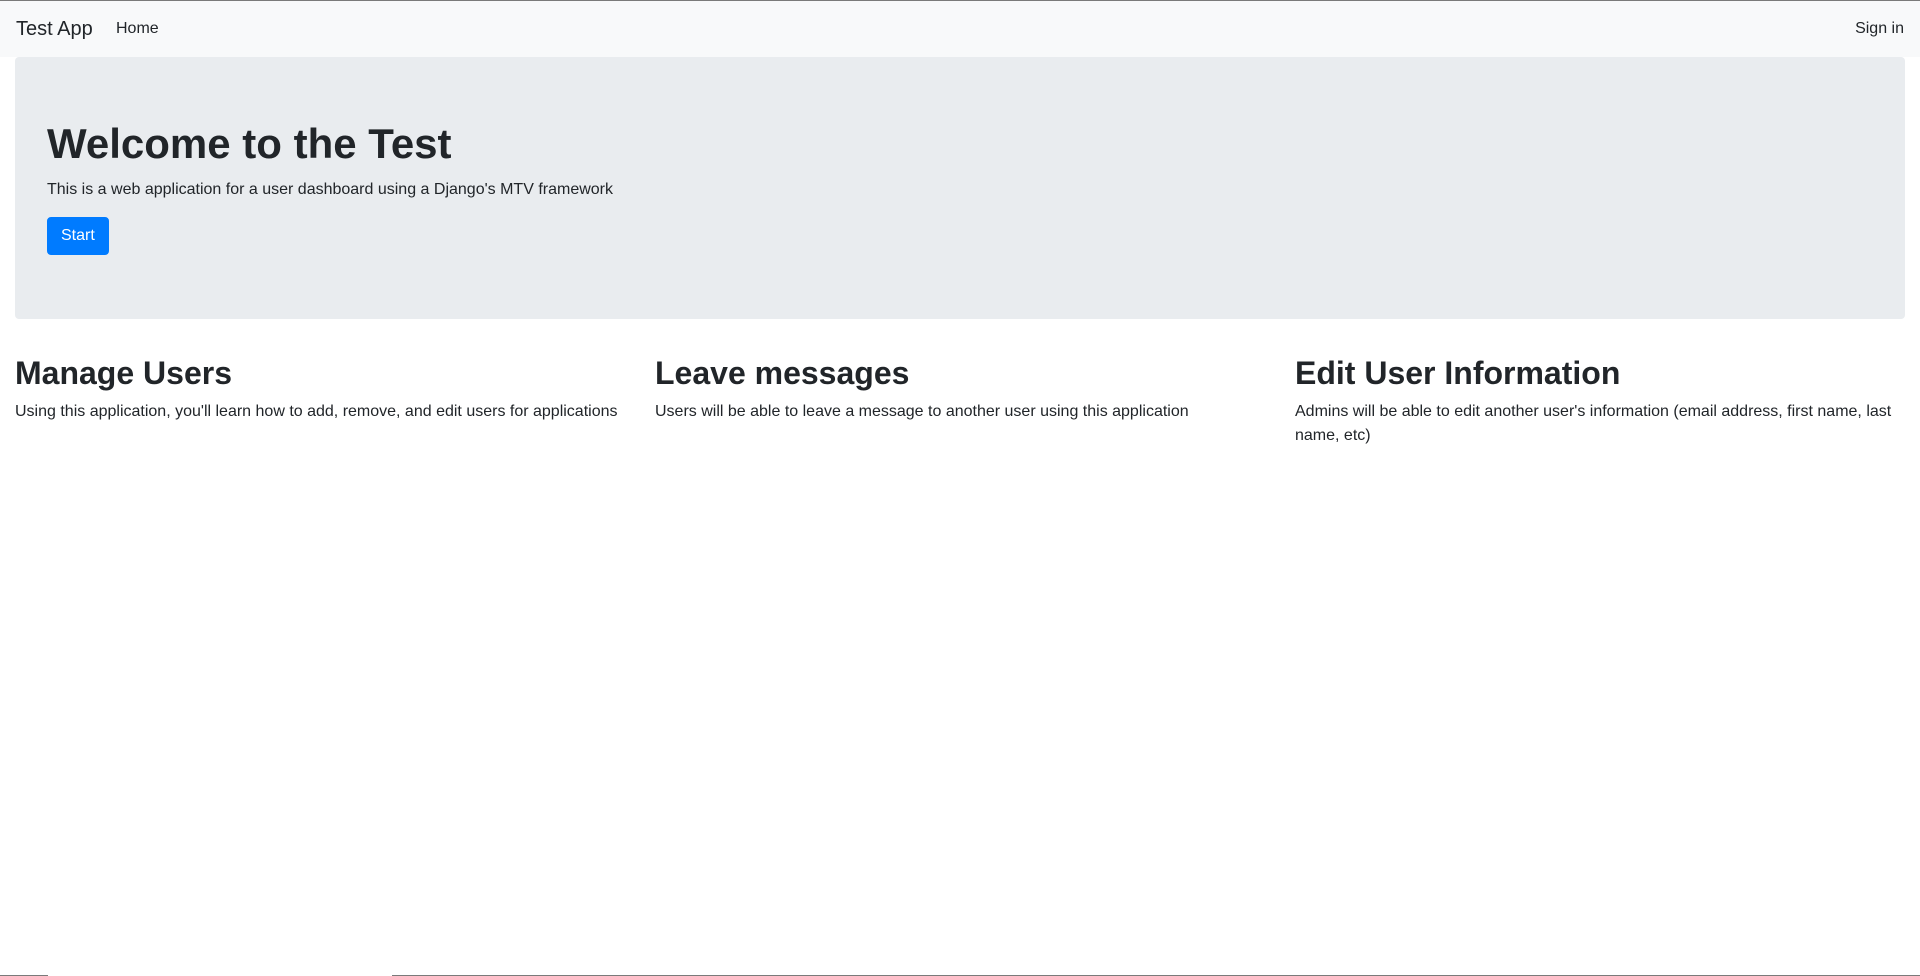 Image resolution: width=1920 pixels, height=976 pixels. I want to click on feature-title: Edit User Information, so click(1458, 373).